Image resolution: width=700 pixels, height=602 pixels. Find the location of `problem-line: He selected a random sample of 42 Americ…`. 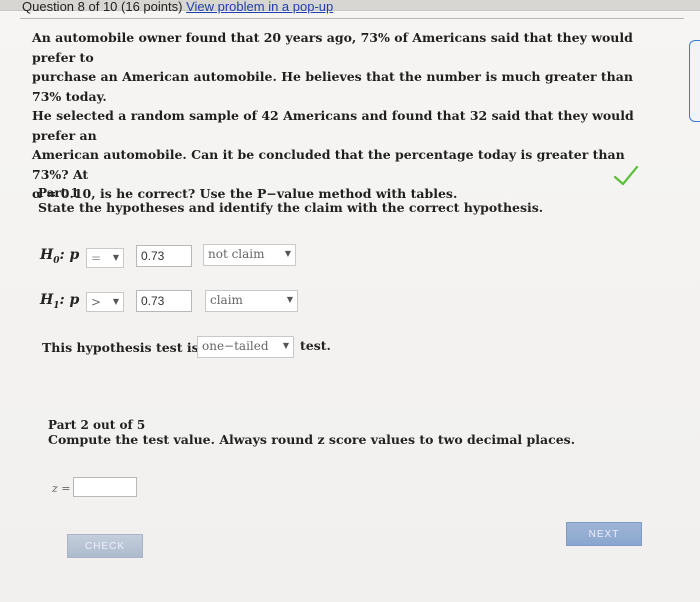

problem-line: He selected a random sample of 42 Americ… is located at coordinates (333, 125).